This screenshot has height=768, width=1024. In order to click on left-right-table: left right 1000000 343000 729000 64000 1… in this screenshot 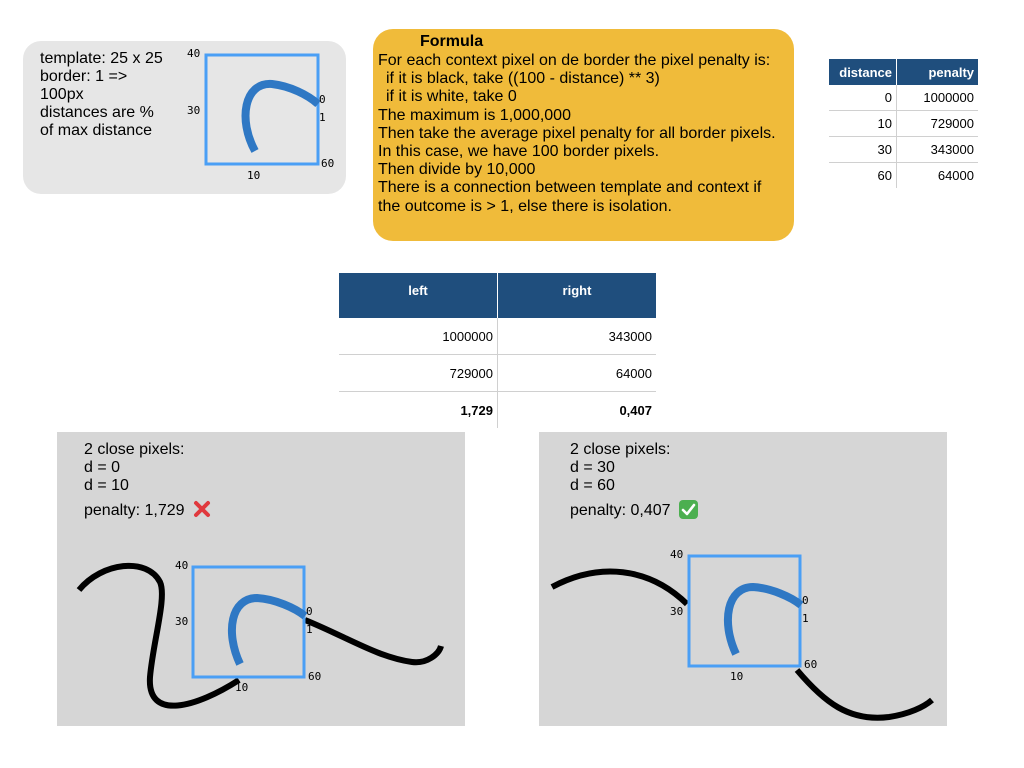, I will do `click(497, 350)`.